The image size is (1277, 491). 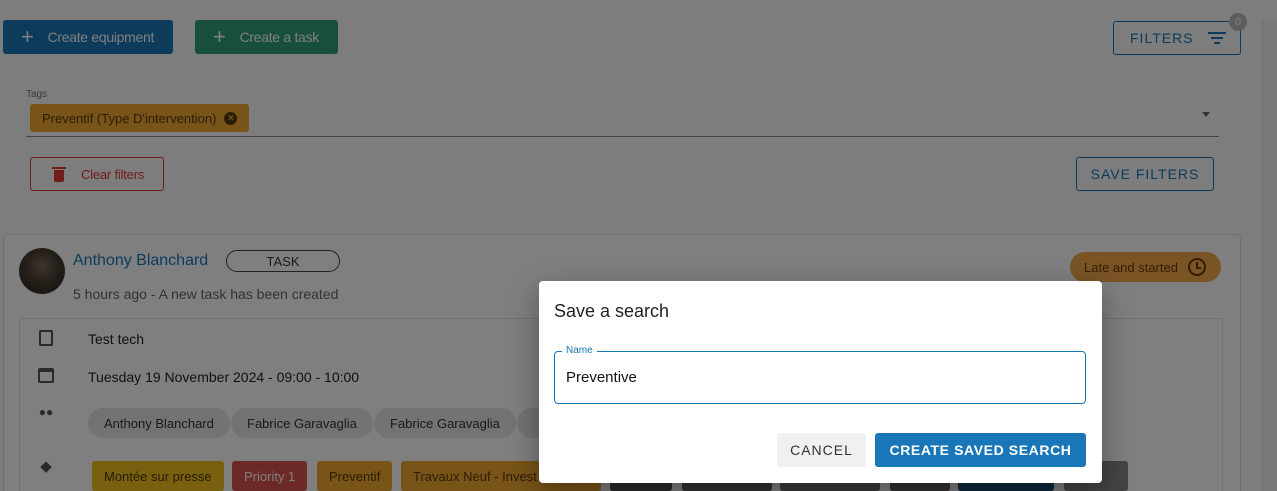 What do you see at coordinates (816, 377) in the screenshot?
I see `name-input` at bounding box center [816, 377].